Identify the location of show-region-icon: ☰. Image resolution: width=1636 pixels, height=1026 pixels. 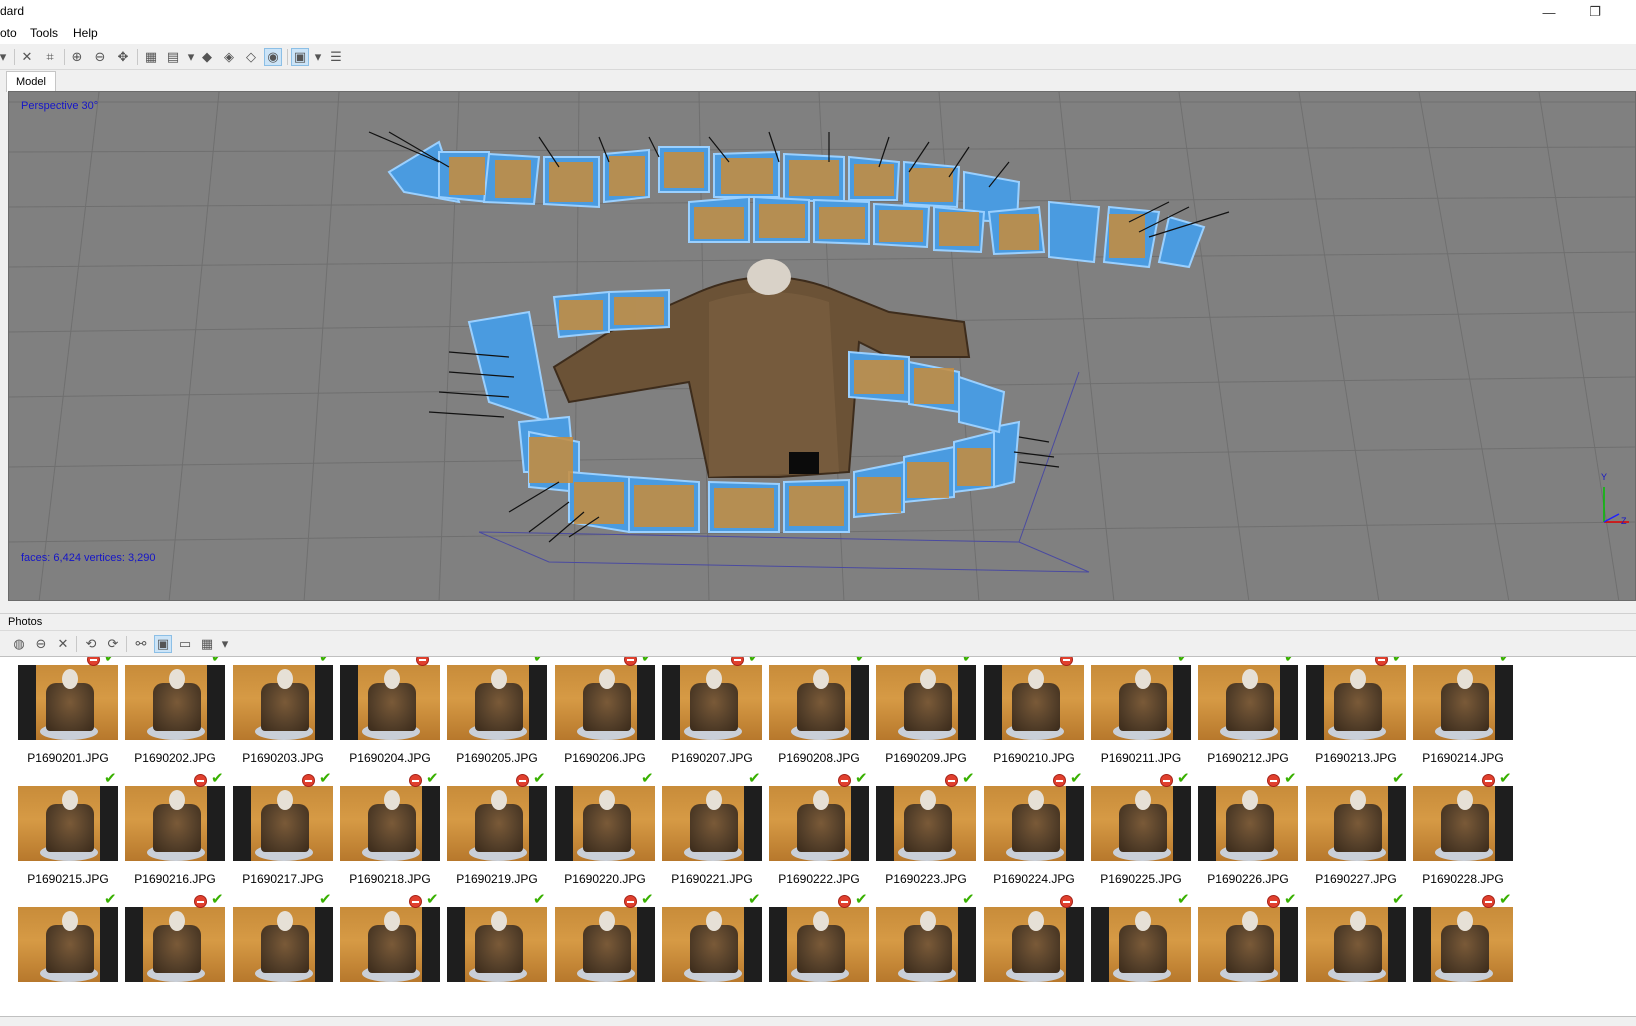
(336, 57).